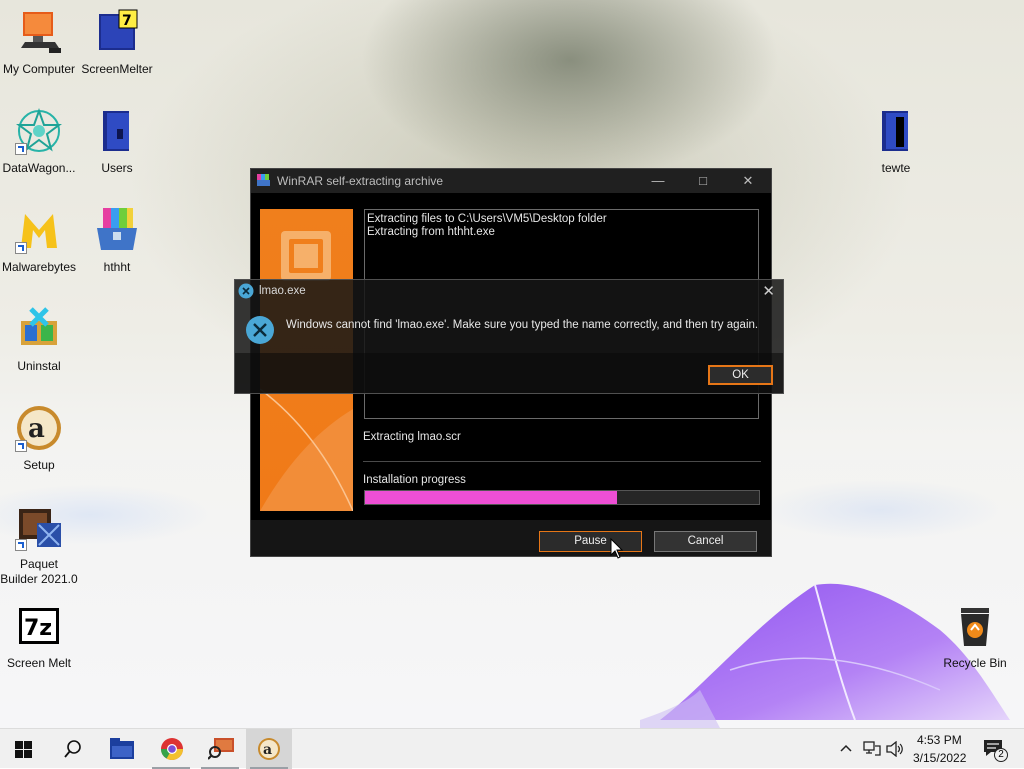 The width and height of the screenshot is (1024, 769). Describe the element at coordinates (360, 181) in the screenshot. I see `window-title: WinRAR self-extracting archive` at that location.